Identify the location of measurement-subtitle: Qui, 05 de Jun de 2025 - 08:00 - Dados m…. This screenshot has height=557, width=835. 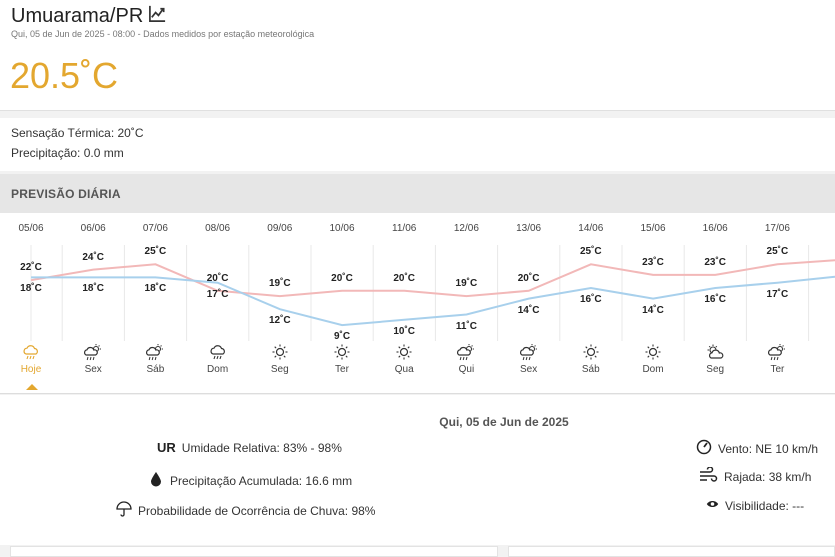
(163, 34).